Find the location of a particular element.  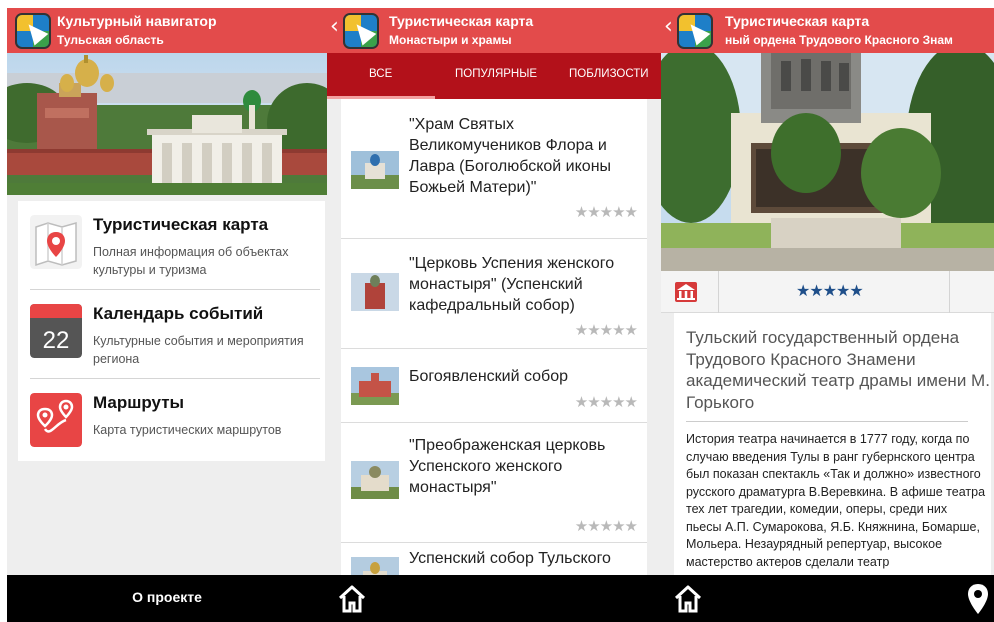

app-header: Культурный навигатор Тульская область is located at coordinates (167, 30).